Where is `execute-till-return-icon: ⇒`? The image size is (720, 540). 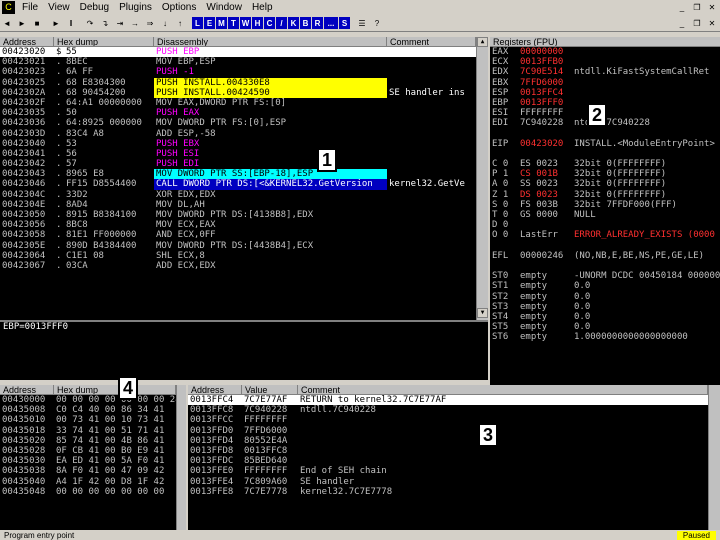 execute-till-return-icon: ⇒ is located at coordinates (150, 23).